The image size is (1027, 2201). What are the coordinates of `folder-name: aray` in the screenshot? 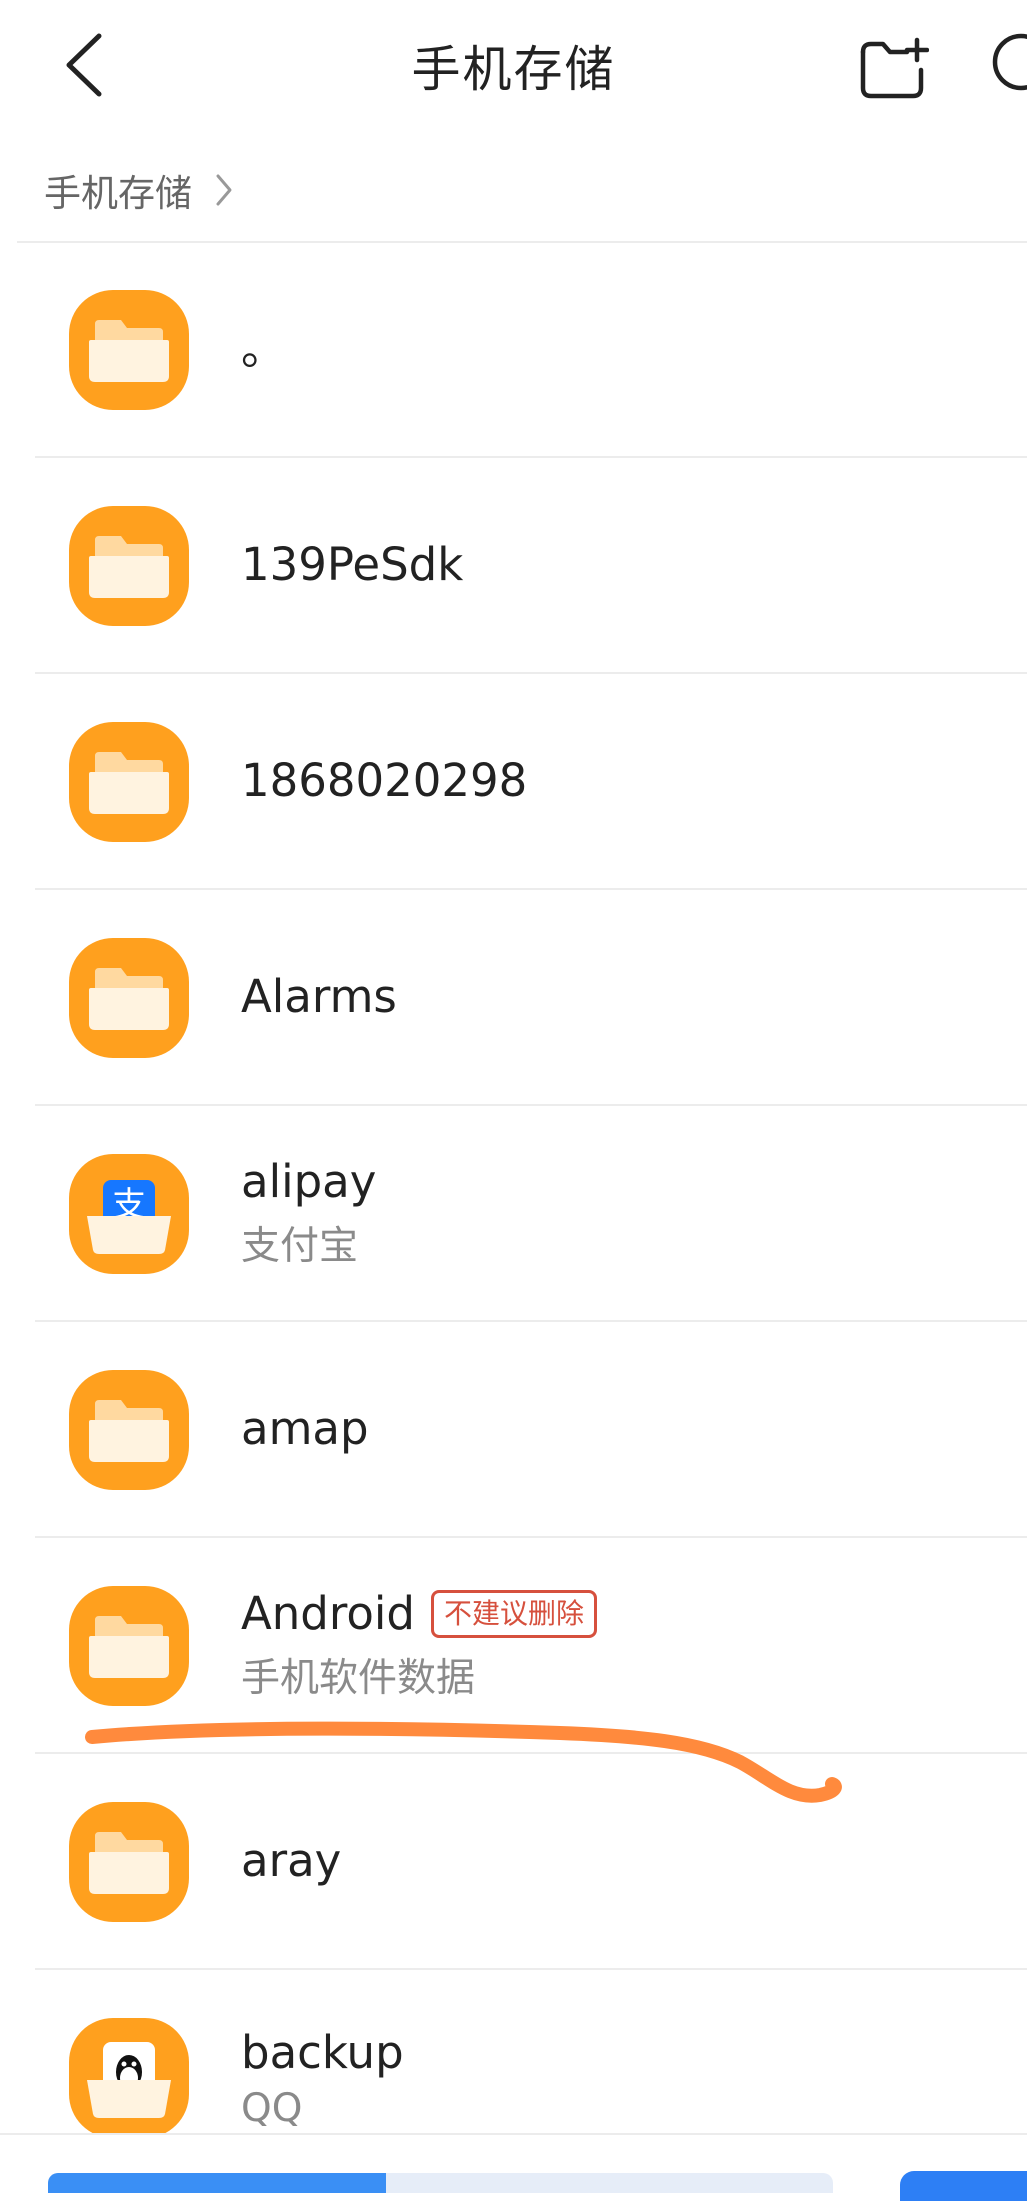 It's located at (291, 1860).